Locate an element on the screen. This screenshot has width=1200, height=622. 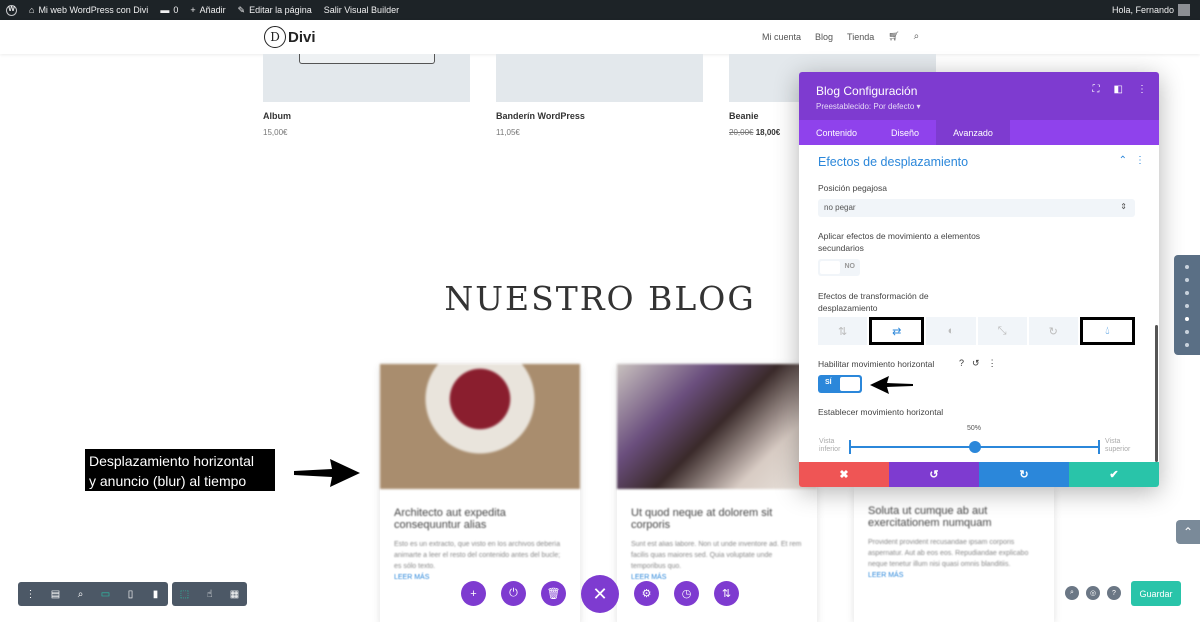
portability-icon-button: ◎ is located at coordinates (1093, 593).